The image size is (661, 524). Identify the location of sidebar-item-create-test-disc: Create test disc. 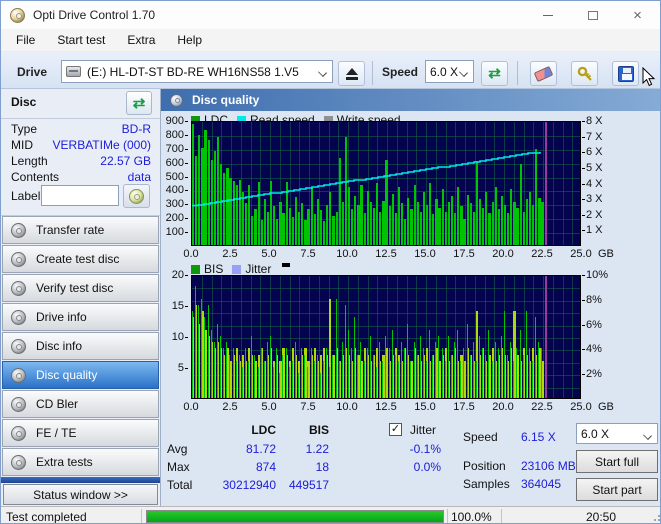
(80, 259).